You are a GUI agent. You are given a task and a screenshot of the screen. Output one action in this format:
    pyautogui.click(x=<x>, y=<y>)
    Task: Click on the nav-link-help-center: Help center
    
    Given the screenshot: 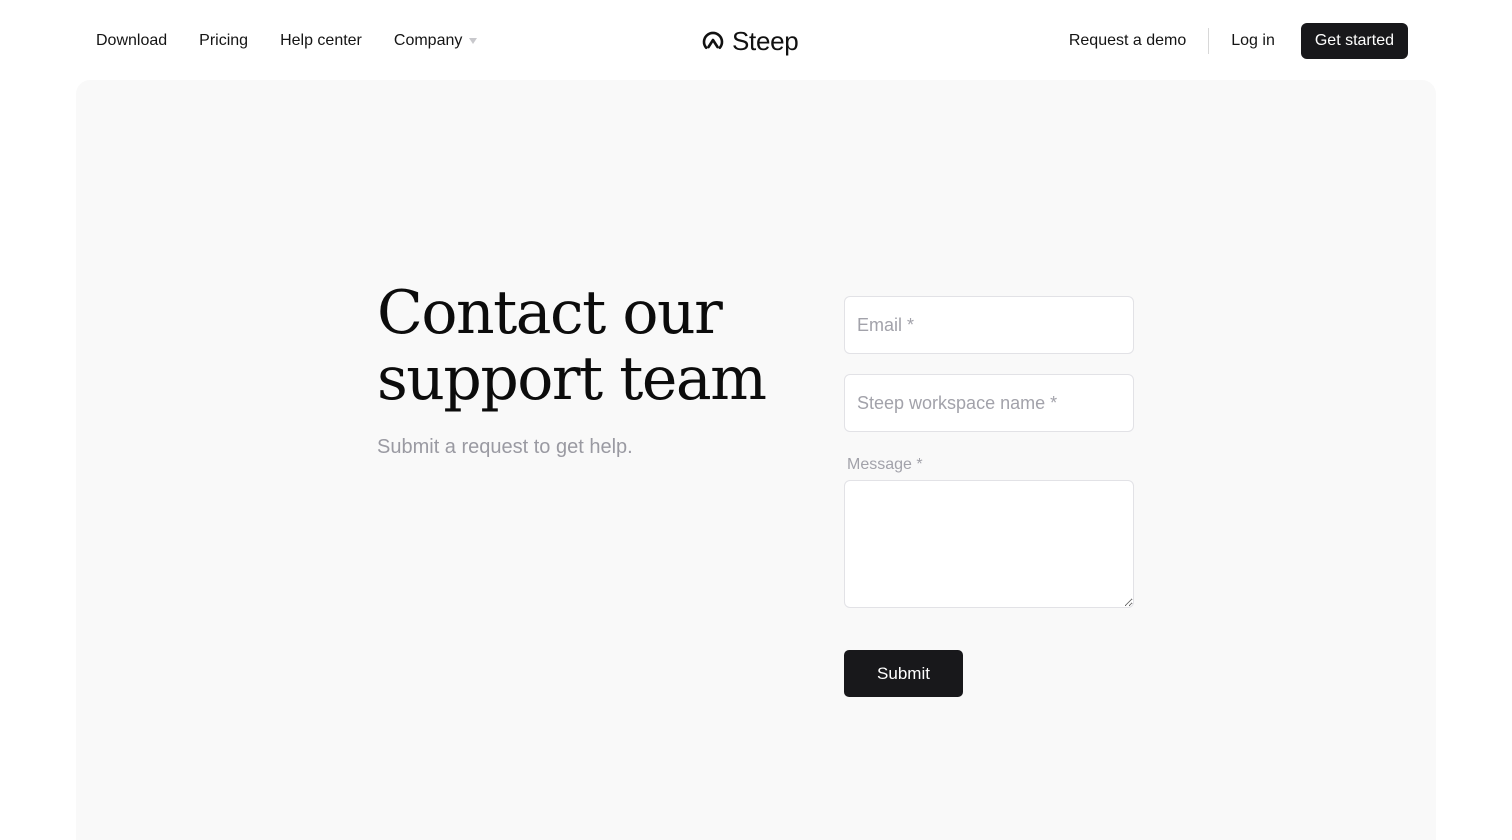 What is the action you would take?
    pyautogui.click(x=321, y=41)
    